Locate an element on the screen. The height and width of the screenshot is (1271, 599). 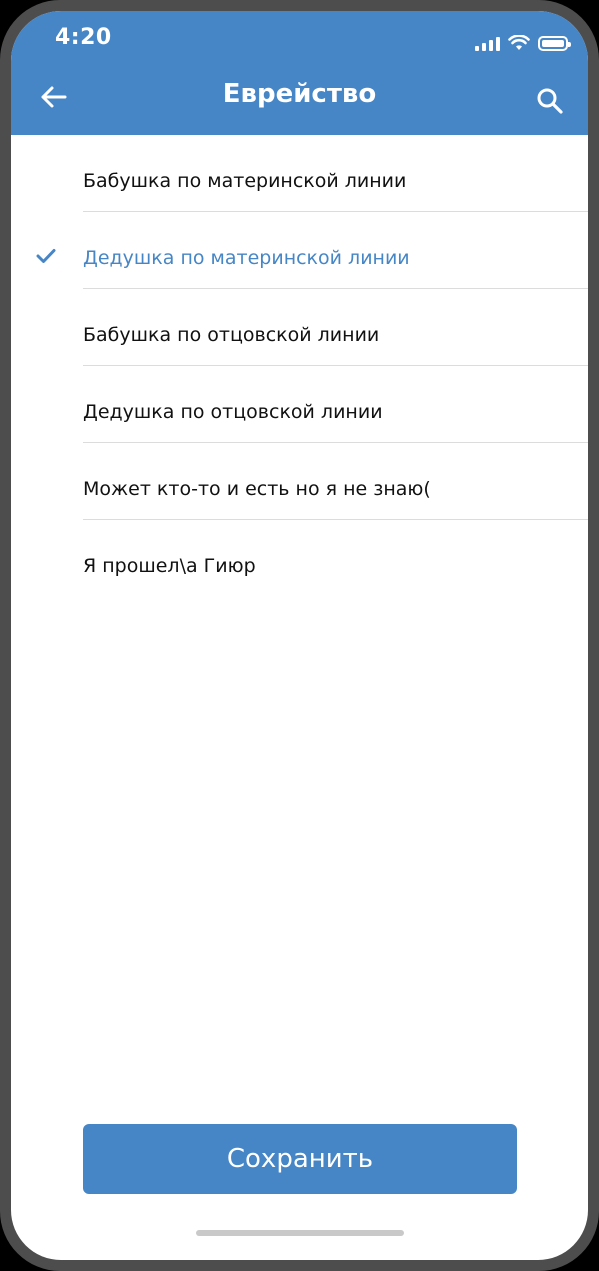
list-item-option: Я прошел\а Гиюр is located at coordinates (299, 558).